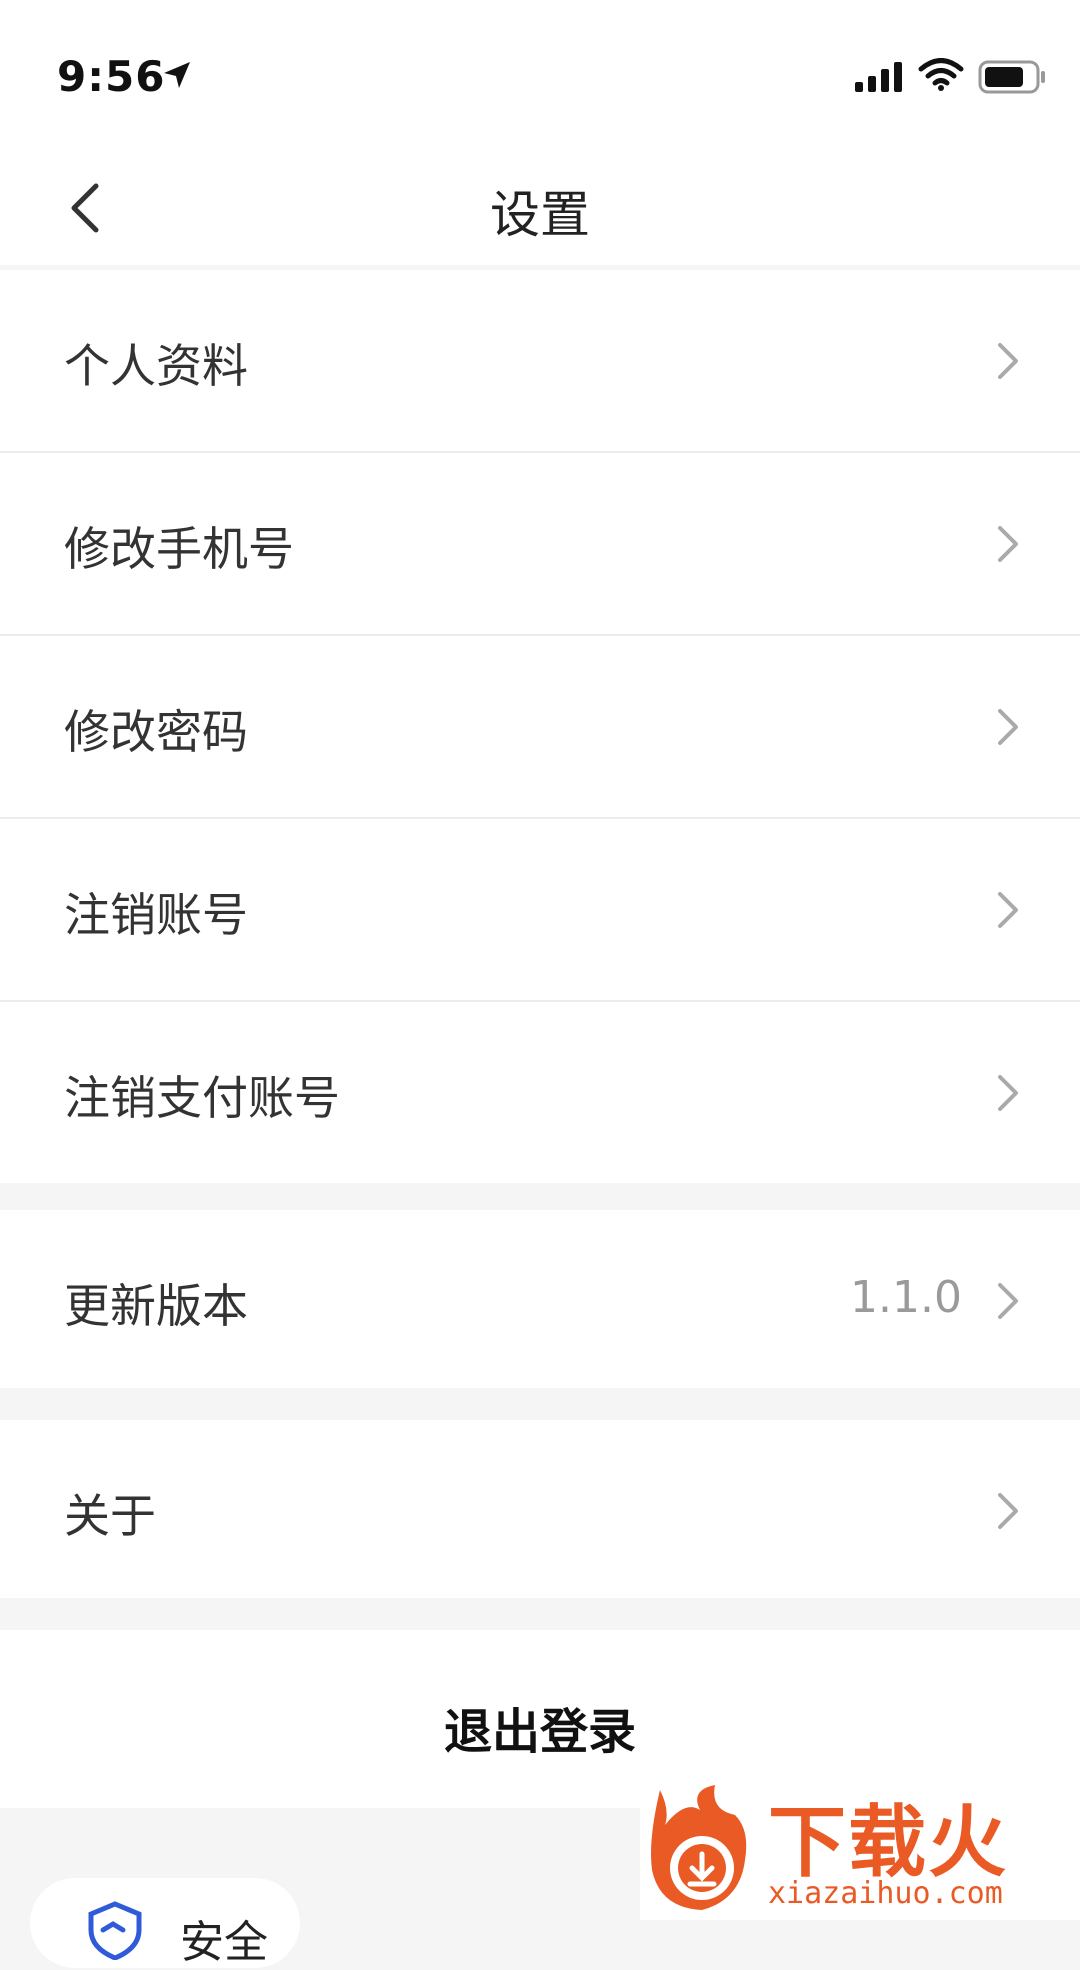 This screenshot has height=1970, width=1080. I want to click on status-bar: 9:56, so click(540, 75).